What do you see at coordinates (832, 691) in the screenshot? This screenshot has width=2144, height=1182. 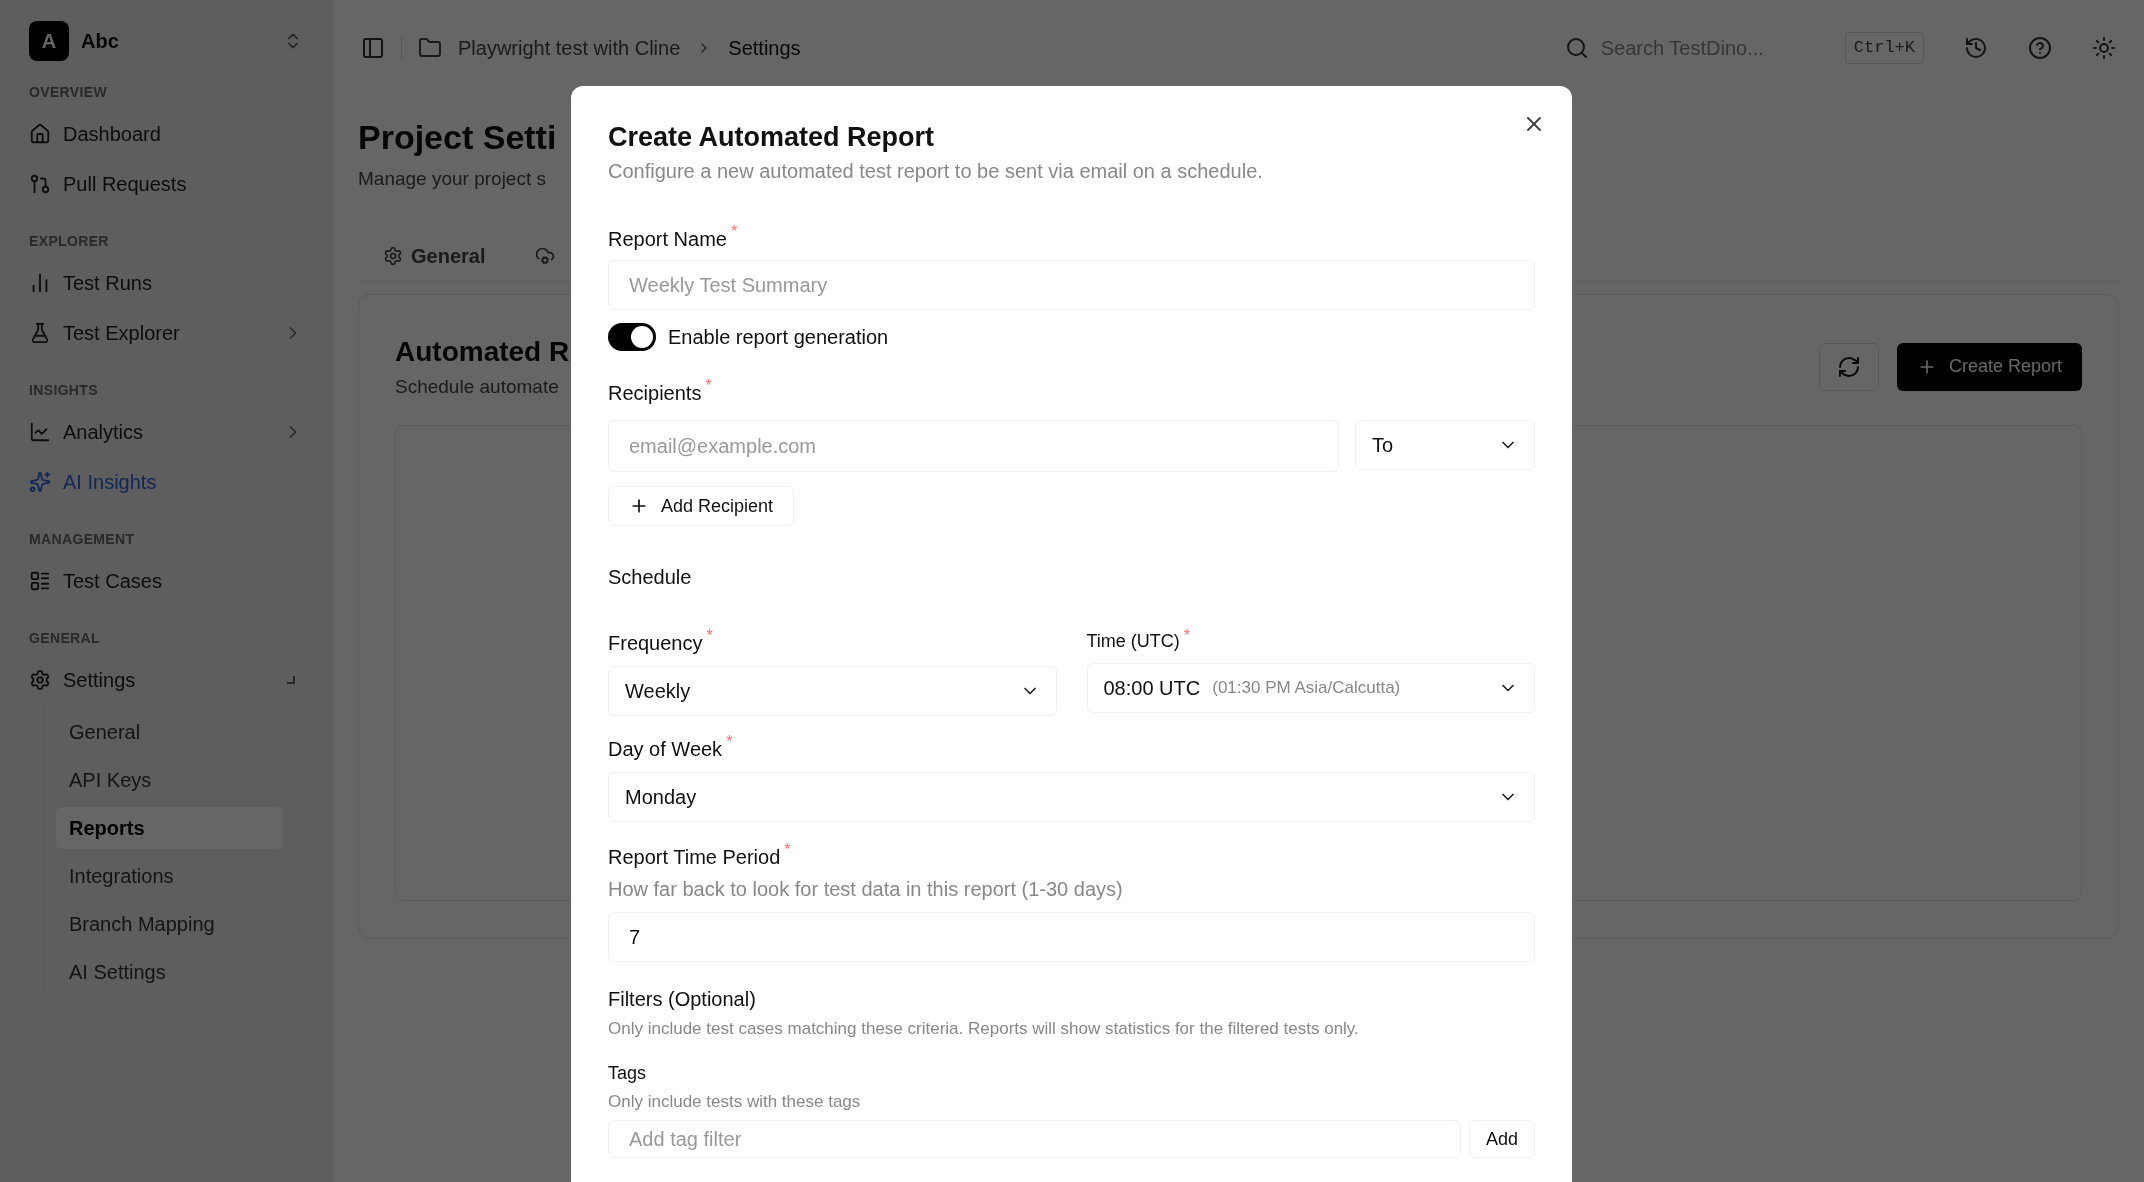 I see `frequency-select: Weekly` at bounding box center [832, 691].